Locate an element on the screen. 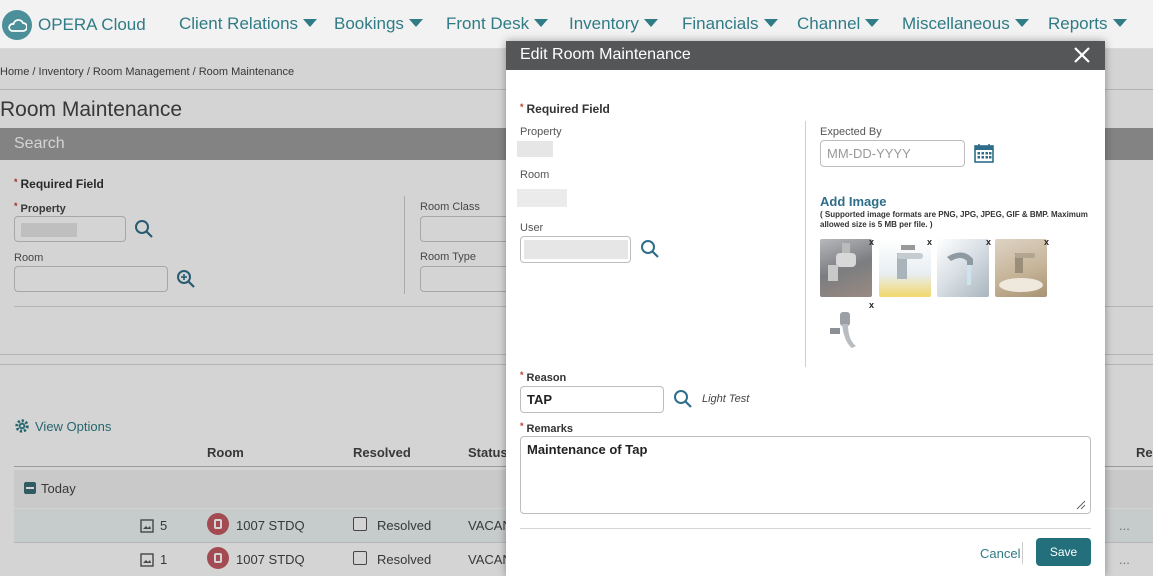  nav-bookings: Bookings is located at coordinates (378, 24).